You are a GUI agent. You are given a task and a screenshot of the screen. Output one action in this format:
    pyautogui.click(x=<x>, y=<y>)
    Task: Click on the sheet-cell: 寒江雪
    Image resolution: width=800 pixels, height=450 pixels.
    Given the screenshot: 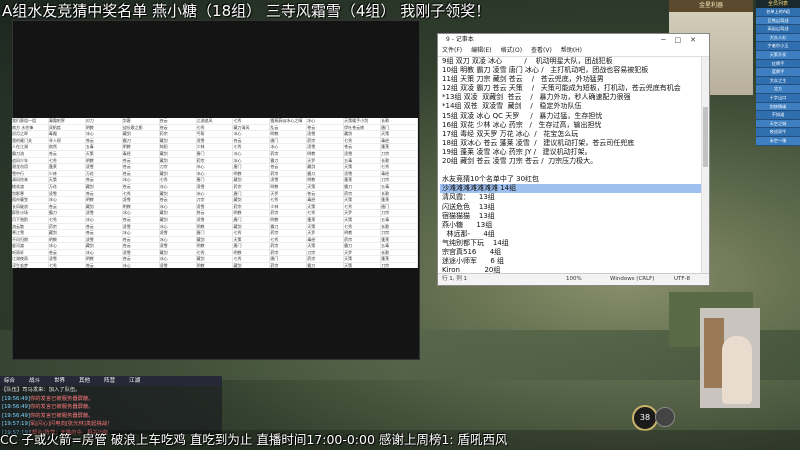 What is the action you would take?
    pyautogui.click(x=30, y=233)
    